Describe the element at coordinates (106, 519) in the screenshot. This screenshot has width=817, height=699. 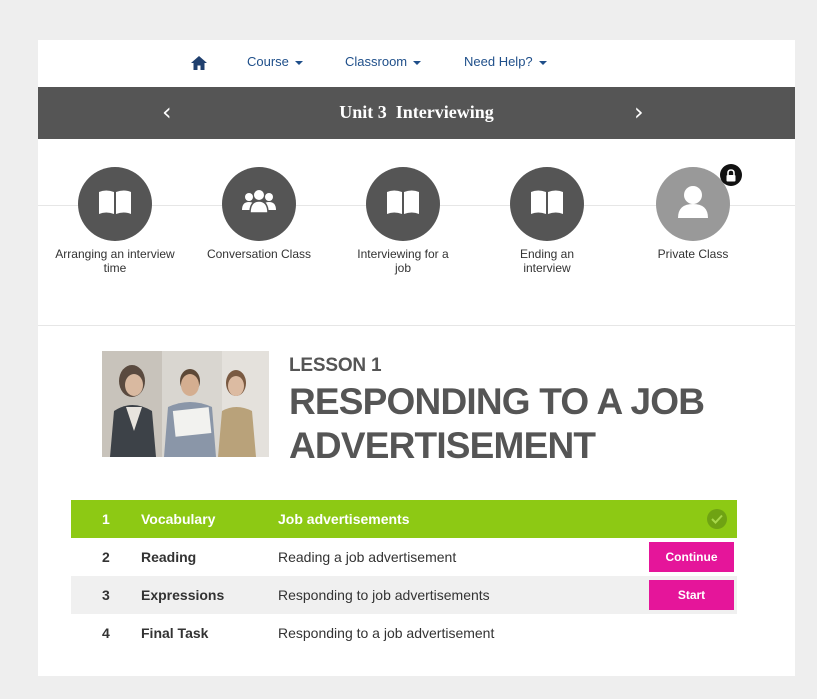
I see `step-number: 1` at that location.